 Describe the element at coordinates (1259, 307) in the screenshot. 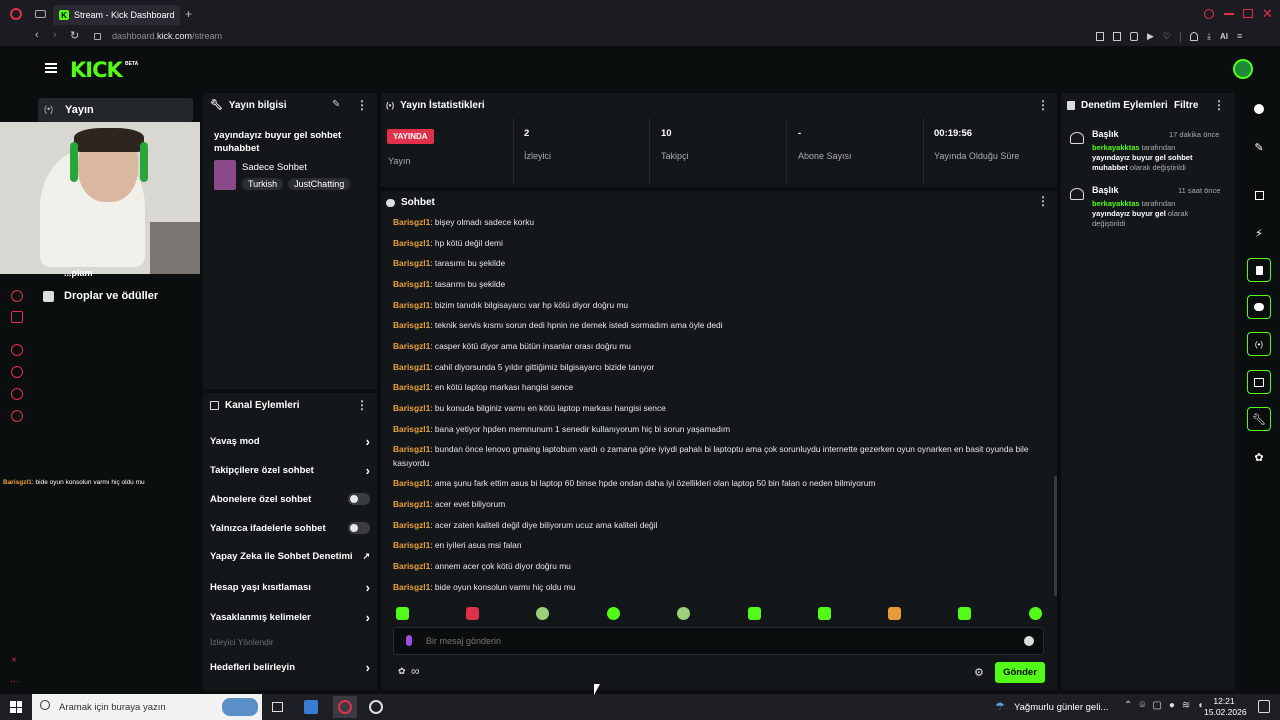

I see `chat-icon` at that location.